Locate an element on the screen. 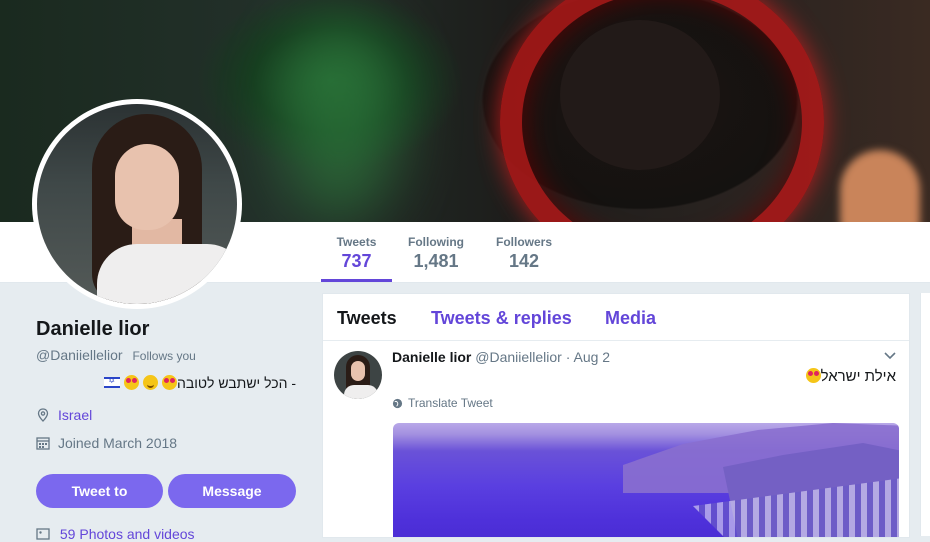 The height and width of the screenshot is (542, 930). profile-location: Israel is located at coordinates (171, 415).